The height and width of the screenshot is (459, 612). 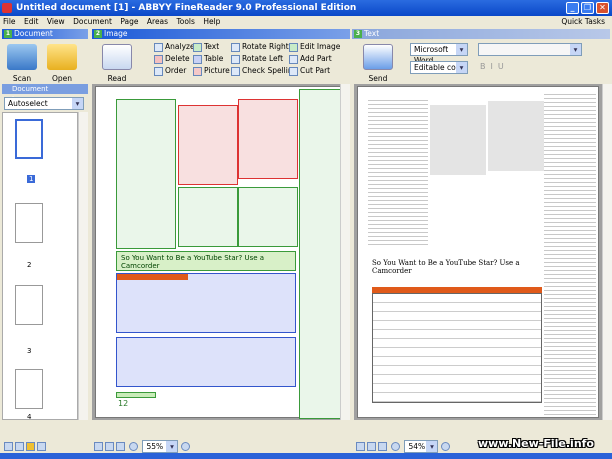 I want to click on options-icon, so click(x=30, y=446).